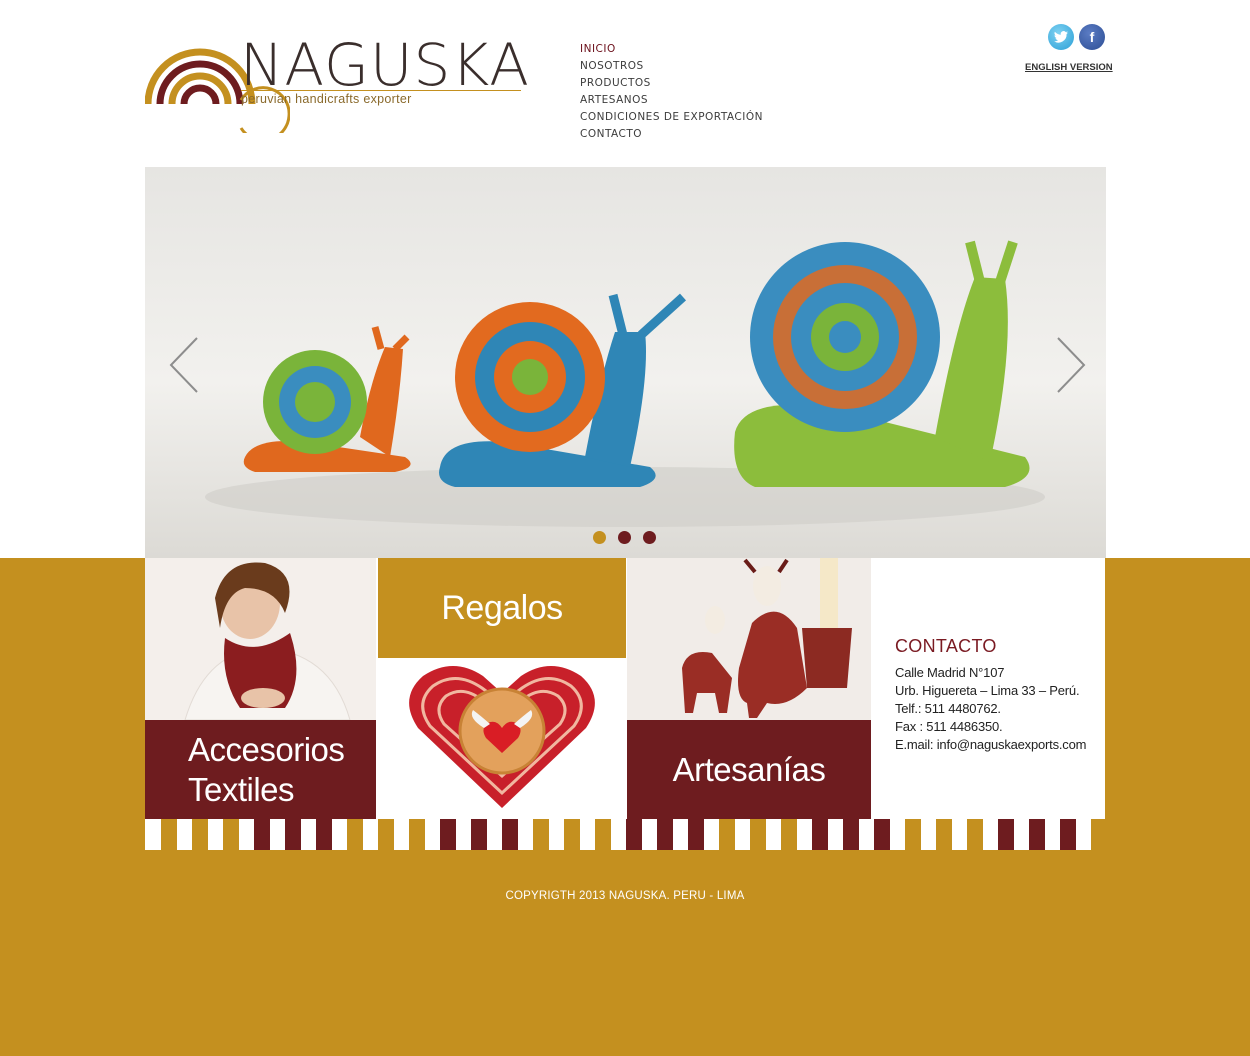  I want to click on artesanias-label: Artesanías, so click(749, 769).